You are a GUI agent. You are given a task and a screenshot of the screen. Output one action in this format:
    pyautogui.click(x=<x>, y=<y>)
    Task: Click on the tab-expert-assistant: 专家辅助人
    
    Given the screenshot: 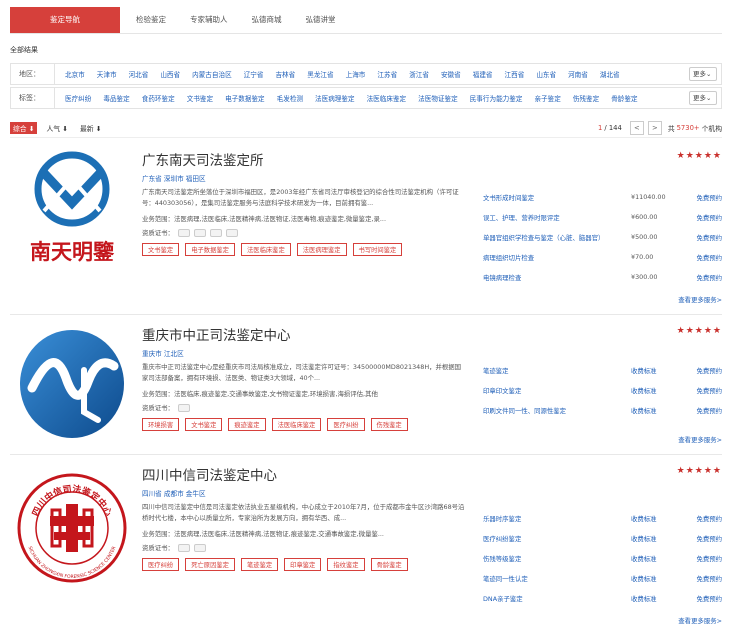 What is the action you would take?
    pyautogui.click(x=209, y=20)
    